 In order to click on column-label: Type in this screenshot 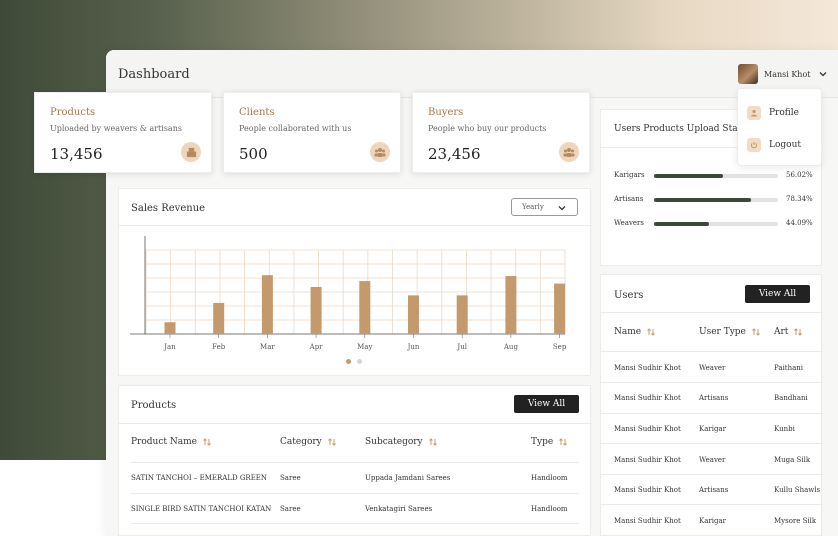, I will do `click(542, 442)`.